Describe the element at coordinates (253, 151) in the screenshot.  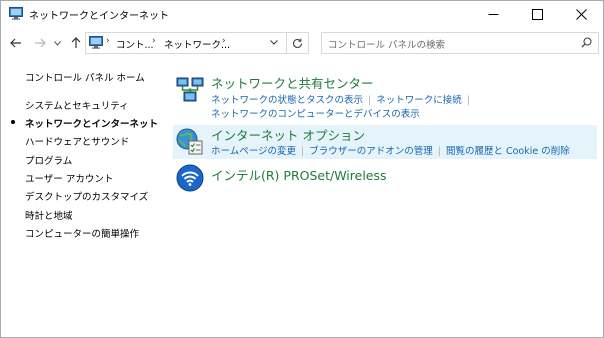
I see `change-homepage-link: ホームページの変更` at that location.